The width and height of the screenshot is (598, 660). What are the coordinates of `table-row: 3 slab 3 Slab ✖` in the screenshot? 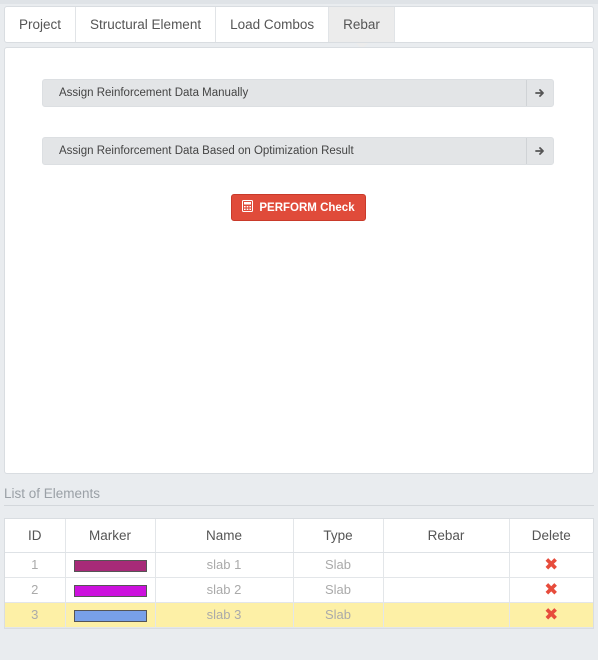 It's located at (299, 615).